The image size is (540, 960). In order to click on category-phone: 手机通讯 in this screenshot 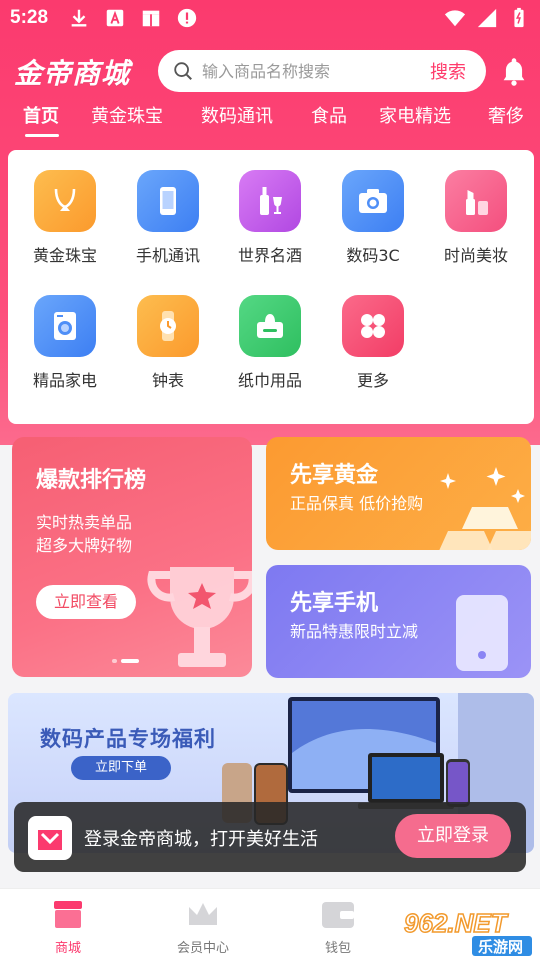, I will do `click(168, 218)`.